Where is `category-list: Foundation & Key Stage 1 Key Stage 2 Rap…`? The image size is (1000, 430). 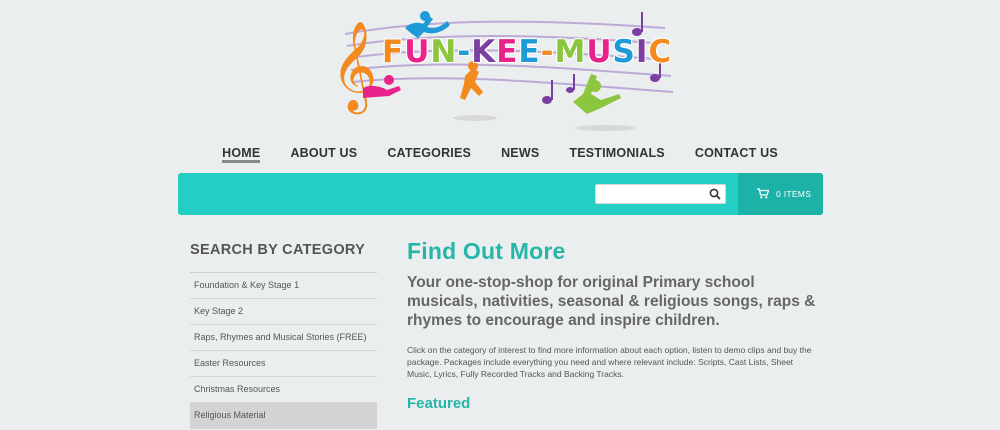 category-list: Foundation & Key Stage 1 Key Stage 2 Rap… is located at coordinates (283, 351).